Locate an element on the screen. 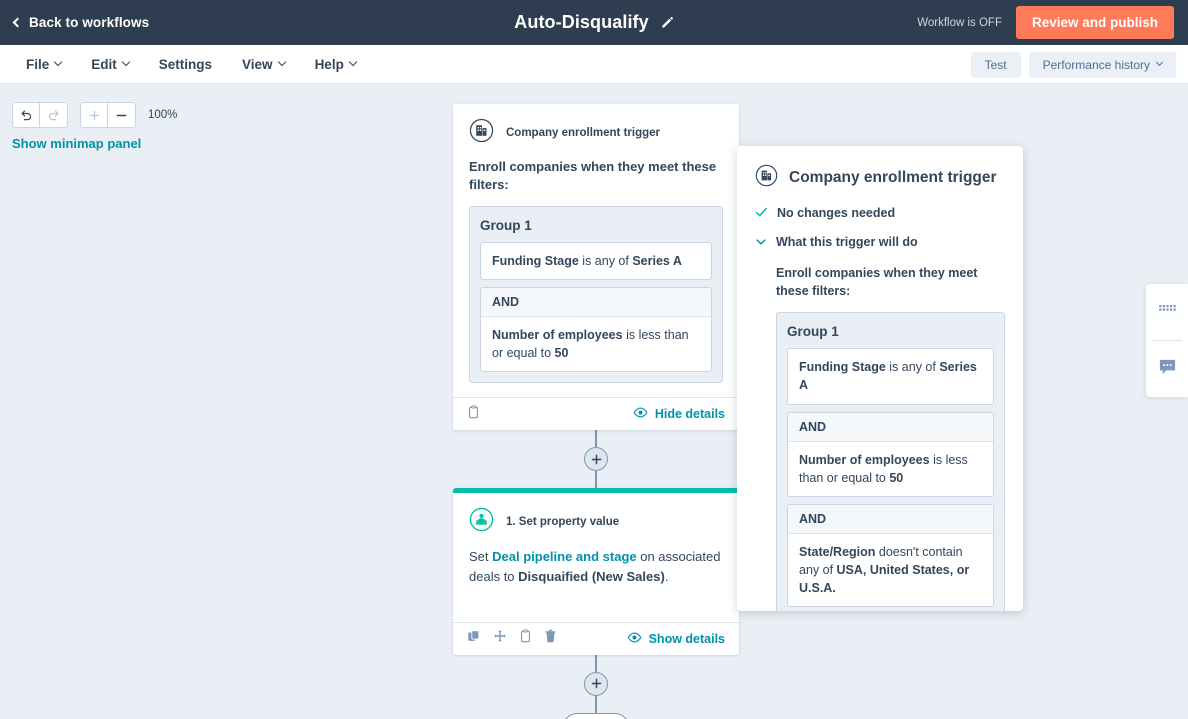 The width and height of the screenshot is (1188, 719). menu-item-edit: Edit is located at coordinates (110, 64).